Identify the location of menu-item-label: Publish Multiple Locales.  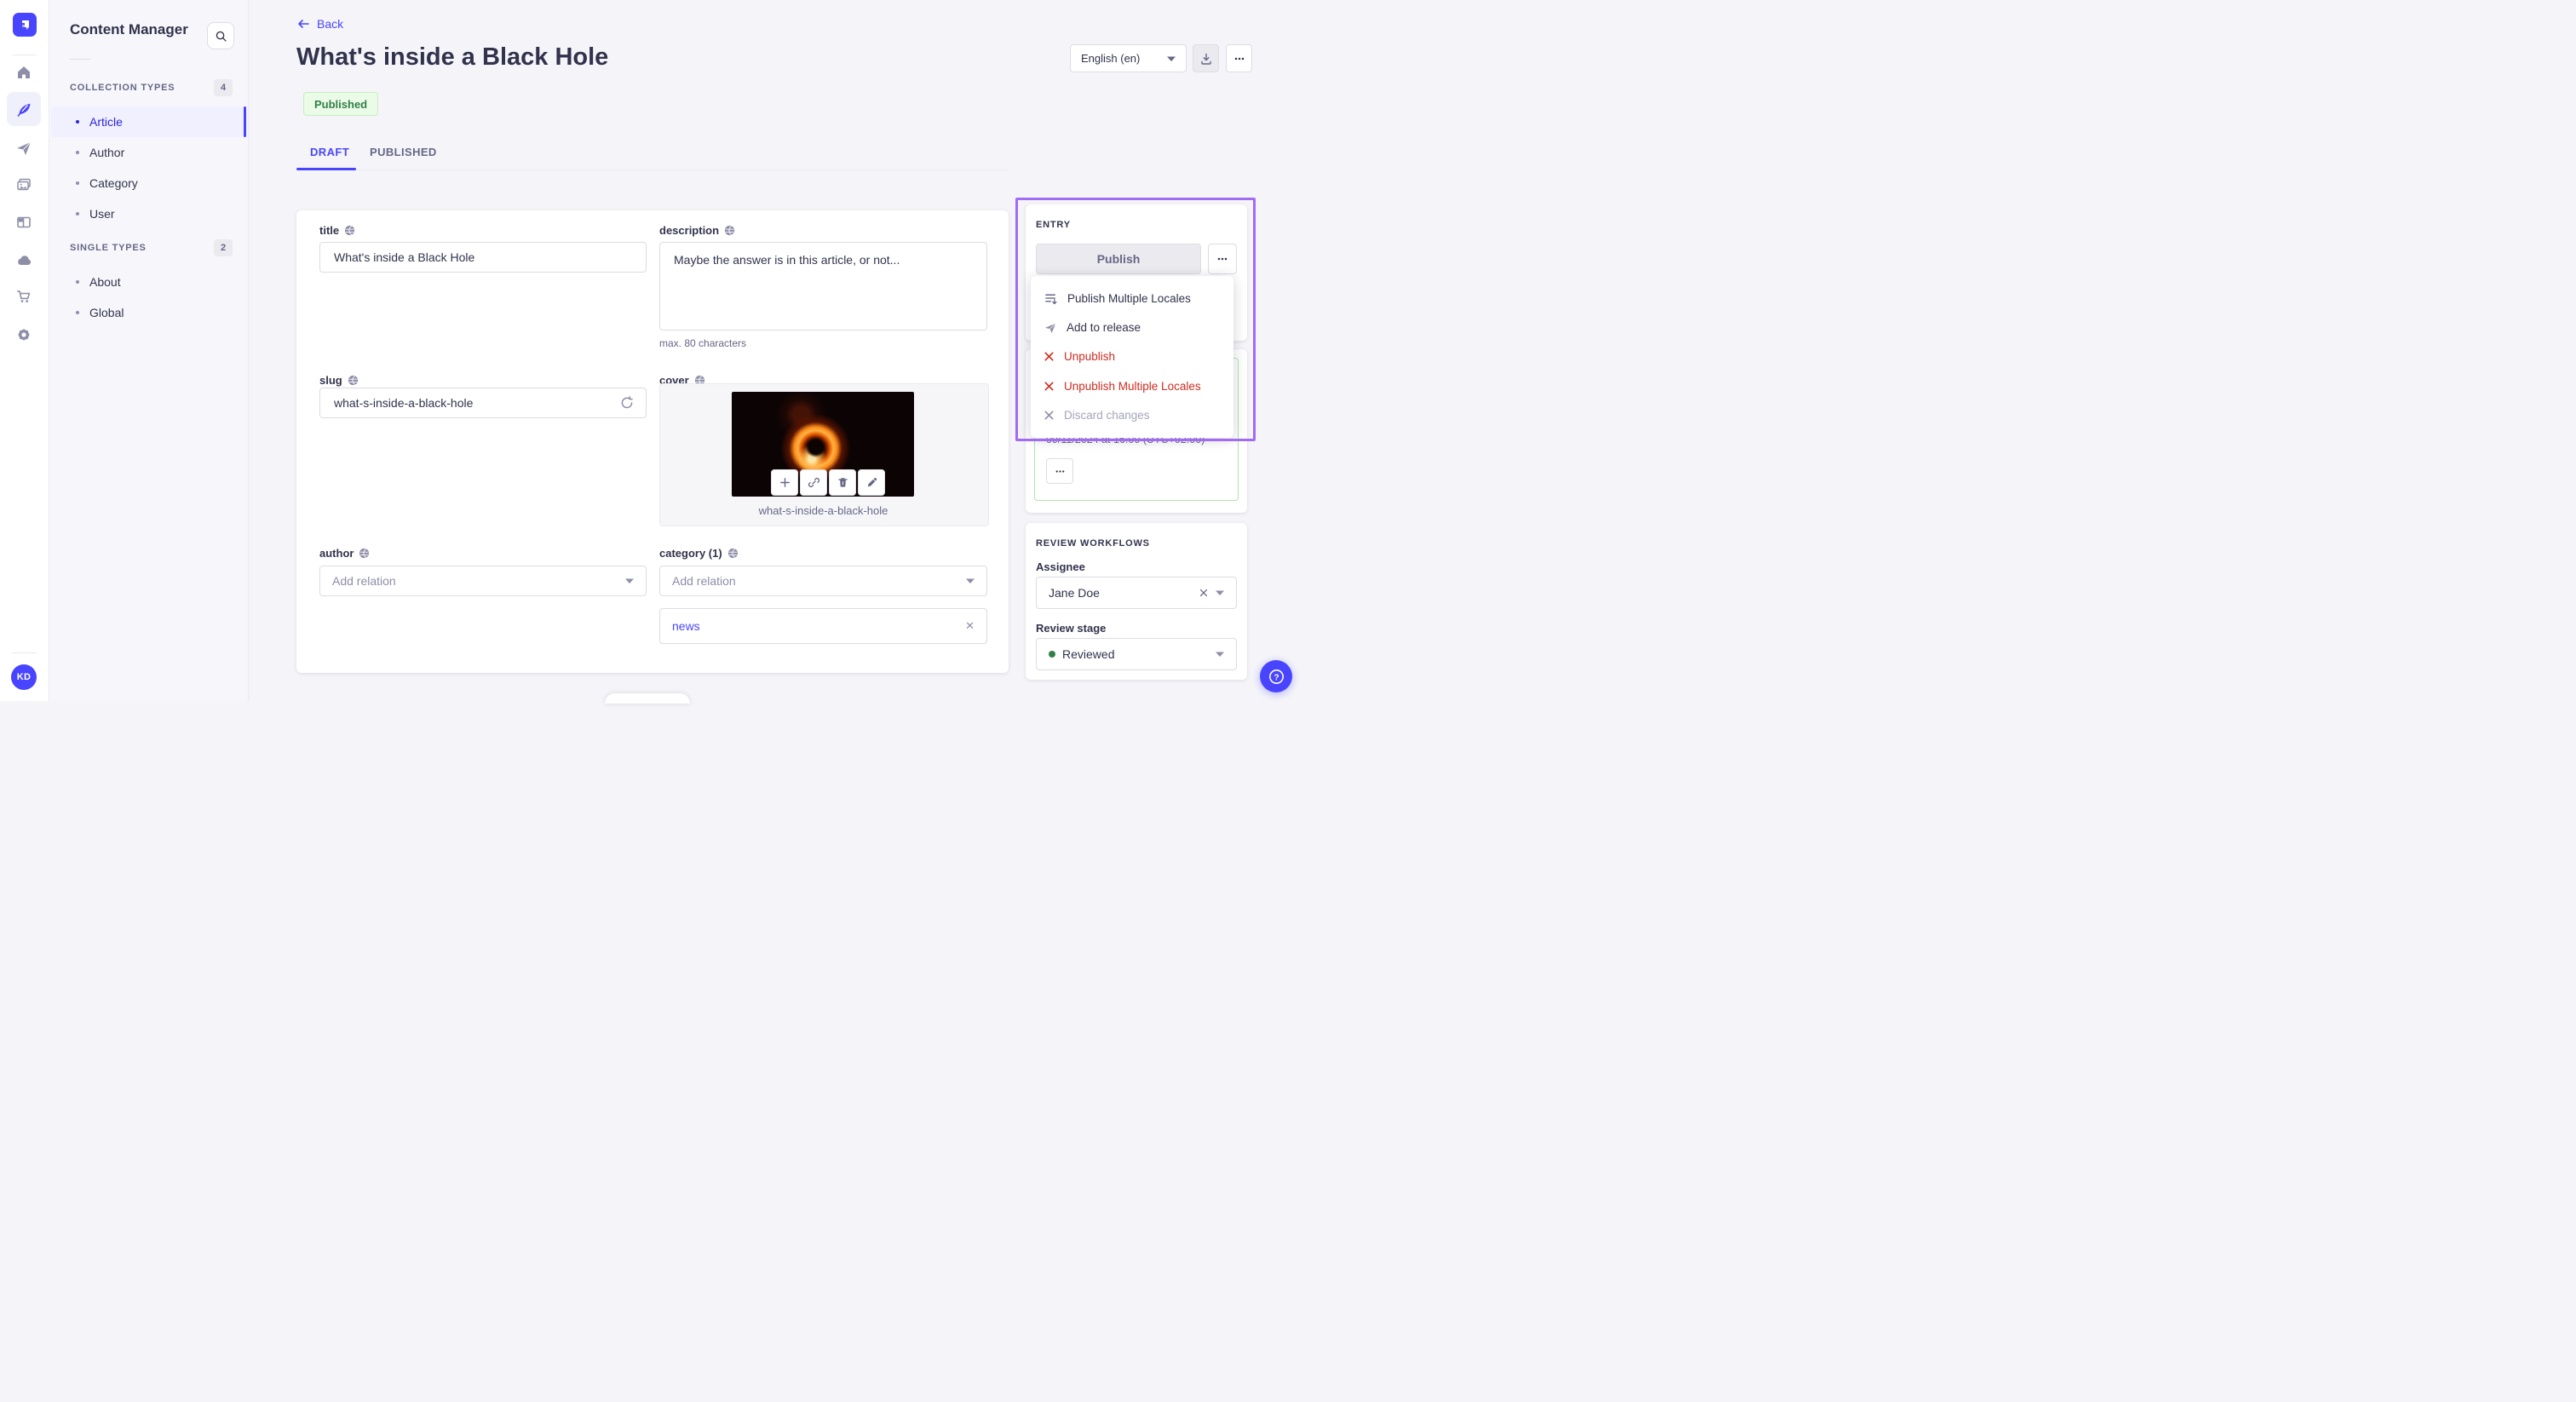
(1129, 298).